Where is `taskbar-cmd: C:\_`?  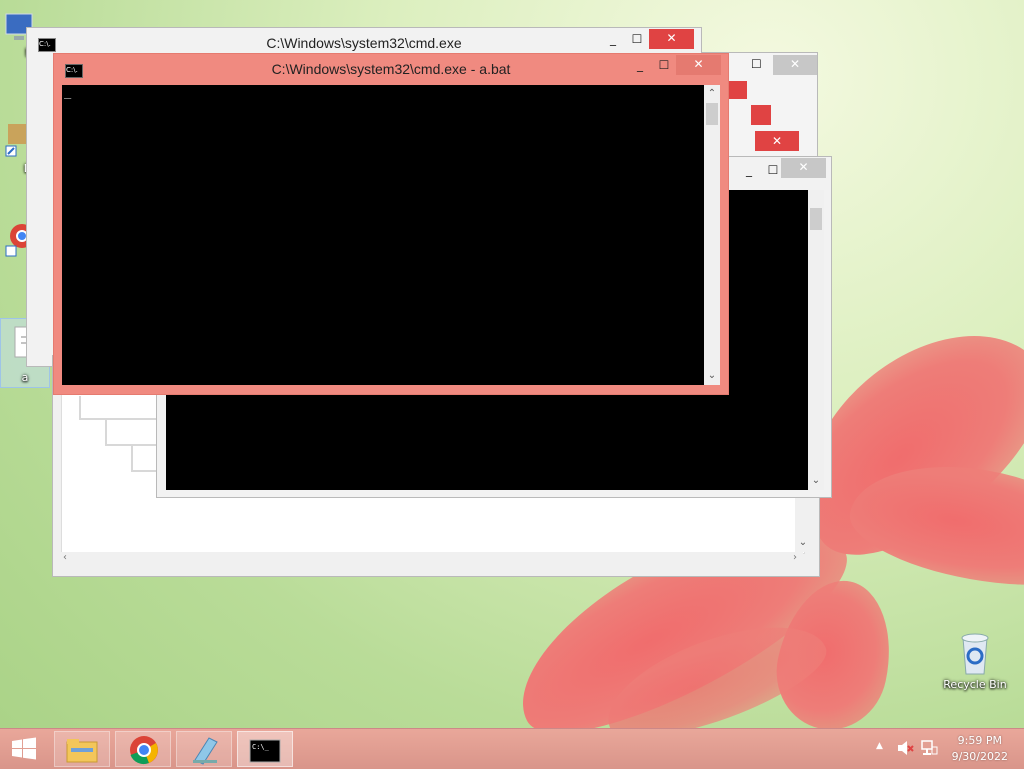 taskbar-cmd: C:\_ is located at coordinates (265, 749).